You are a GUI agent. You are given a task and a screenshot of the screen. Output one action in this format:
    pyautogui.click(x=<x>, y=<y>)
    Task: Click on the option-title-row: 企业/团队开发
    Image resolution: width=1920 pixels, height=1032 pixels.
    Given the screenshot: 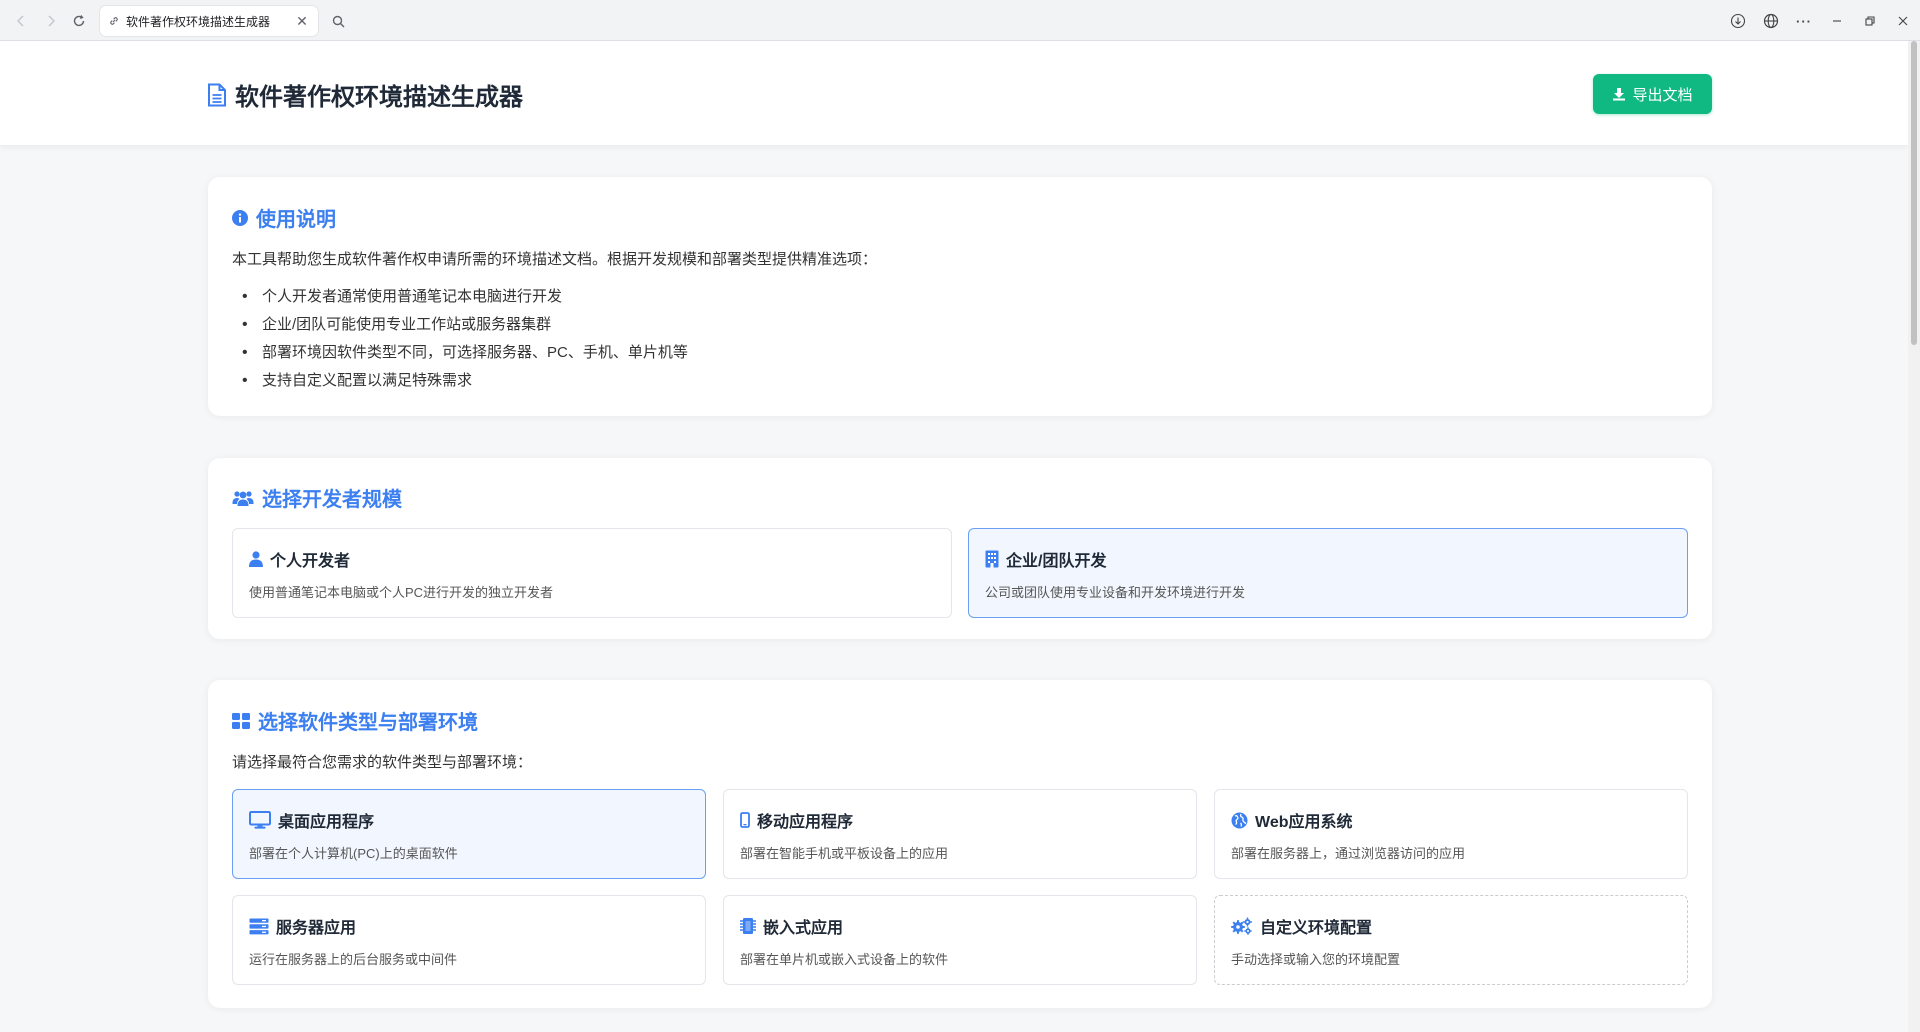 What is the action you would take?
    pyautogui.click(x=1045, y=559)
    